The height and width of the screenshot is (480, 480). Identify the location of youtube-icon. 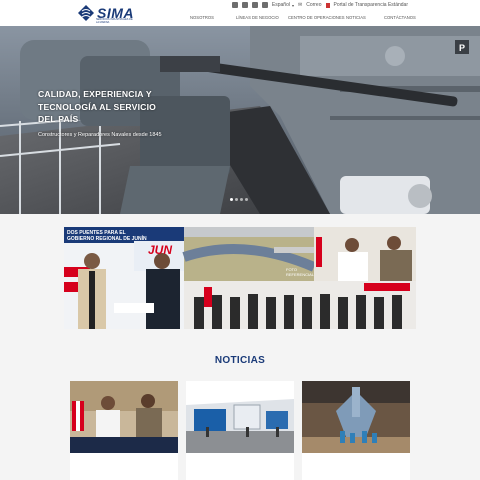
(254, 5).